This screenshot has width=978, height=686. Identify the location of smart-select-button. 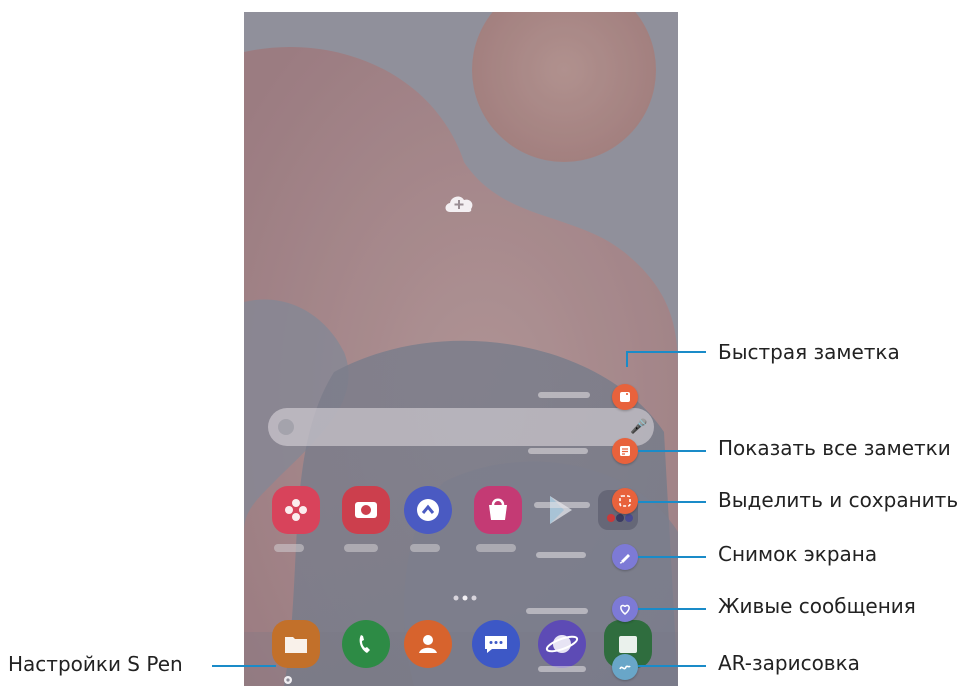
(625, 501).